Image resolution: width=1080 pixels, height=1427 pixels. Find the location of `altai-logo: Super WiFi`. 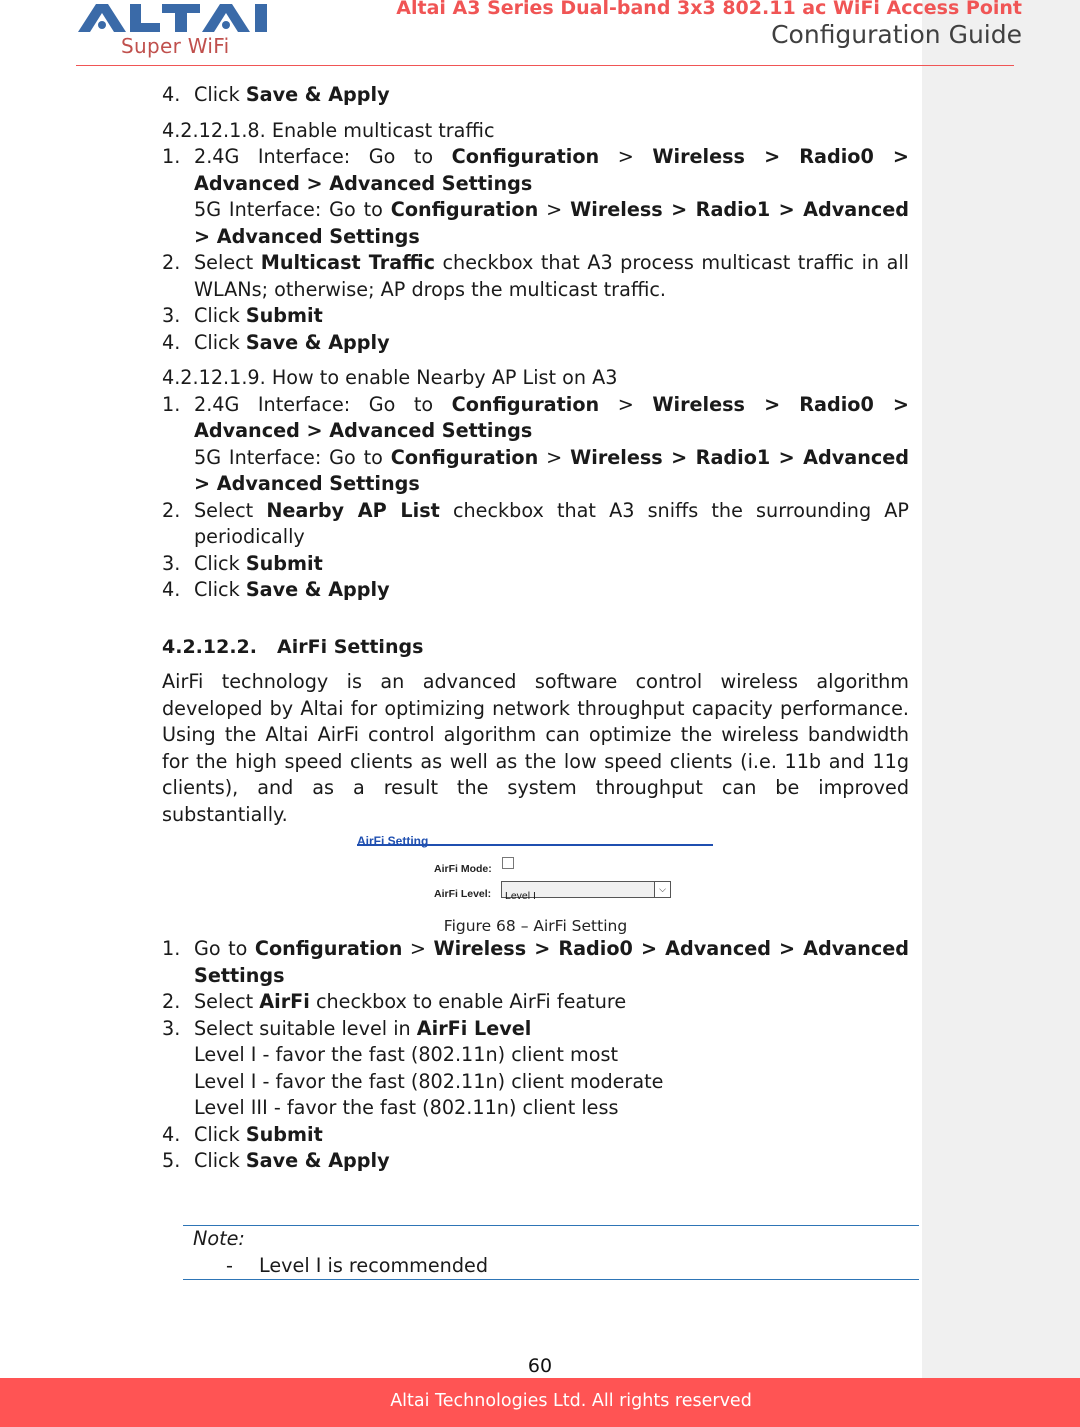

altai-logo: Super WiFi is located at coordinates (178, 30).